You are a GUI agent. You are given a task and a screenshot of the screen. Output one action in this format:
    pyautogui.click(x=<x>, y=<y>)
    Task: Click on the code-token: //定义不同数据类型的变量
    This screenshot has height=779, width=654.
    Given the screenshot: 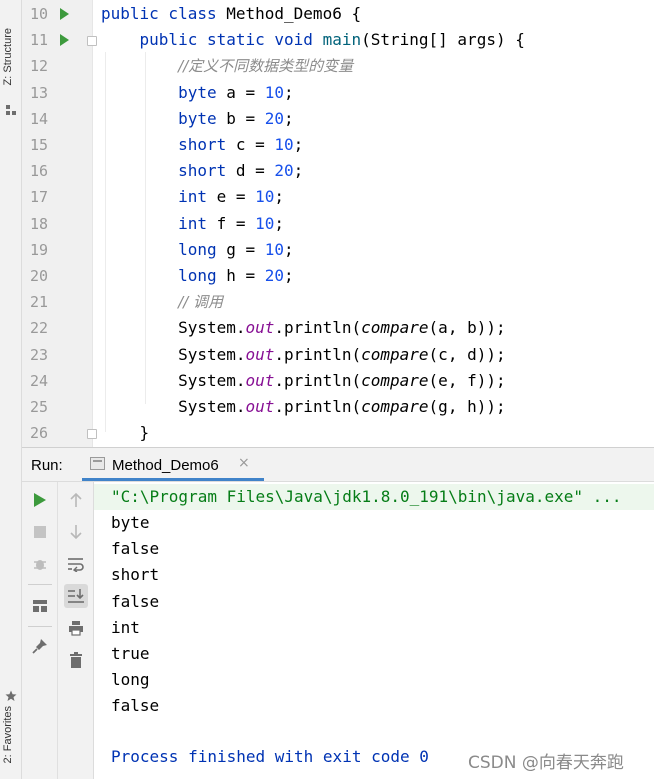 What is the action you would take?
    pyautogui.click(x=266, y=66)
    